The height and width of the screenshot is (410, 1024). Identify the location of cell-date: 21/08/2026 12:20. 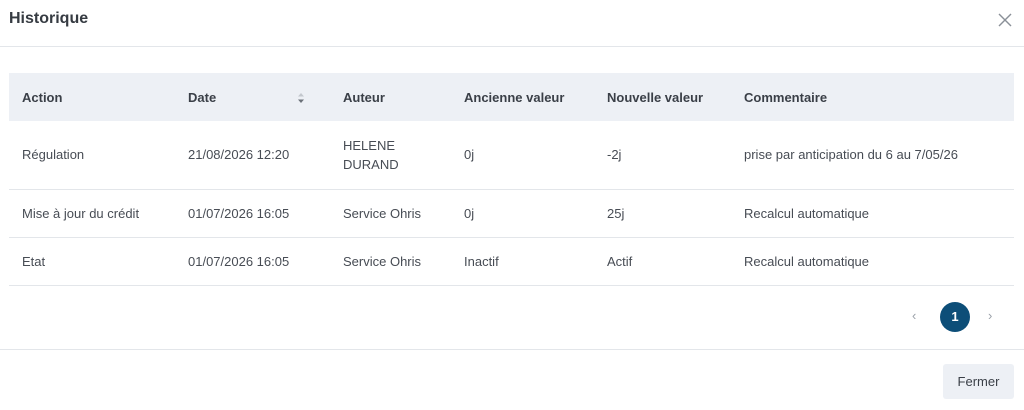
(252, 155).